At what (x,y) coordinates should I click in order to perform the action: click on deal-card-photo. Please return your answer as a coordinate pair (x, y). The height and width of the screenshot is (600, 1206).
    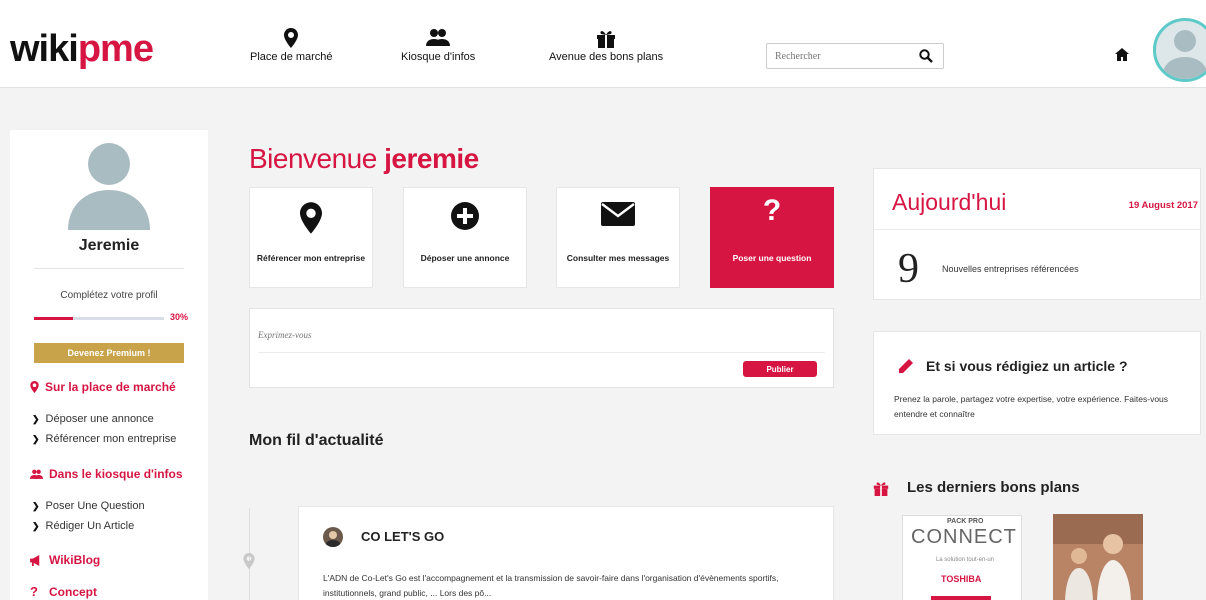
    Looking at the image, I should click on (1098, 557).